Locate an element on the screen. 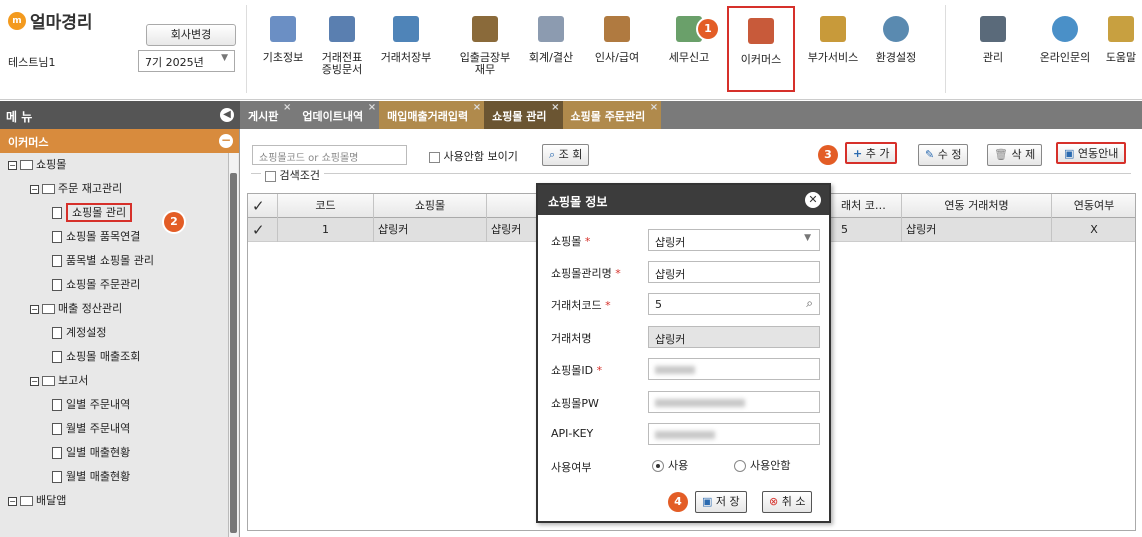 This screenshot has height=537, width=1142. add-button: + 추 가 is located at coordinates (871, 153).